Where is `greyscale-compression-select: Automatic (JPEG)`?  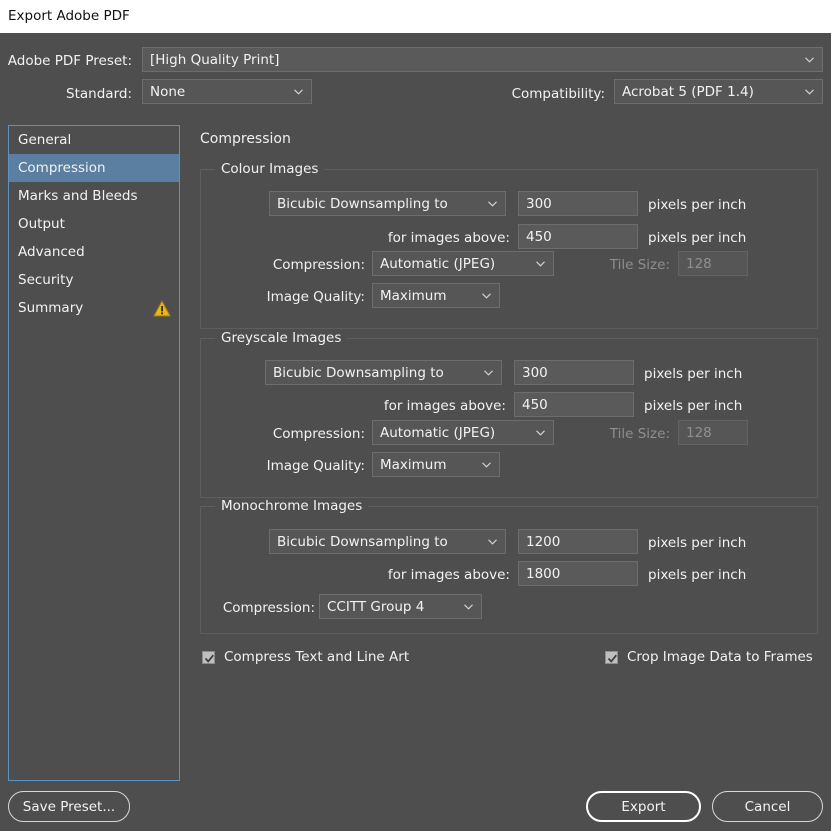
greyscale-compression-select: Automatic (JPEG) is located at coordinates (463, 432).